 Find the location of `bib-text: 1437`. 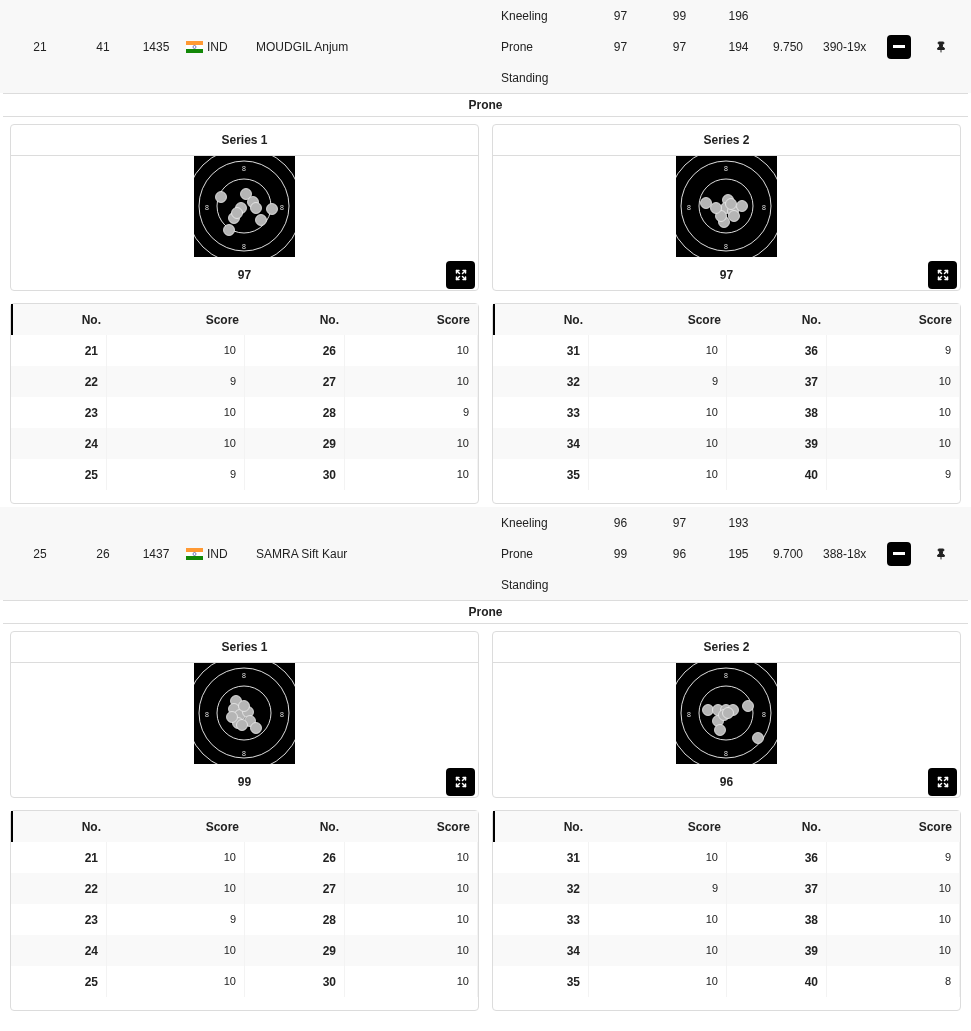

bib-text: 1437 is located at coordinates (156, 554).